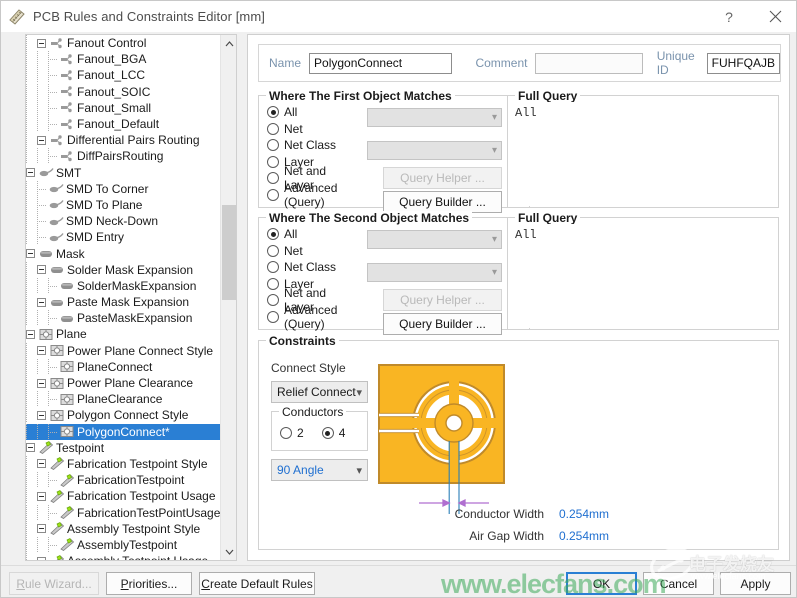  What do you see at coordinates (123, 107) in the screenshot?
I see `tree-item-fanout-small: Fanout_Small` at bounding box center [123, 107].